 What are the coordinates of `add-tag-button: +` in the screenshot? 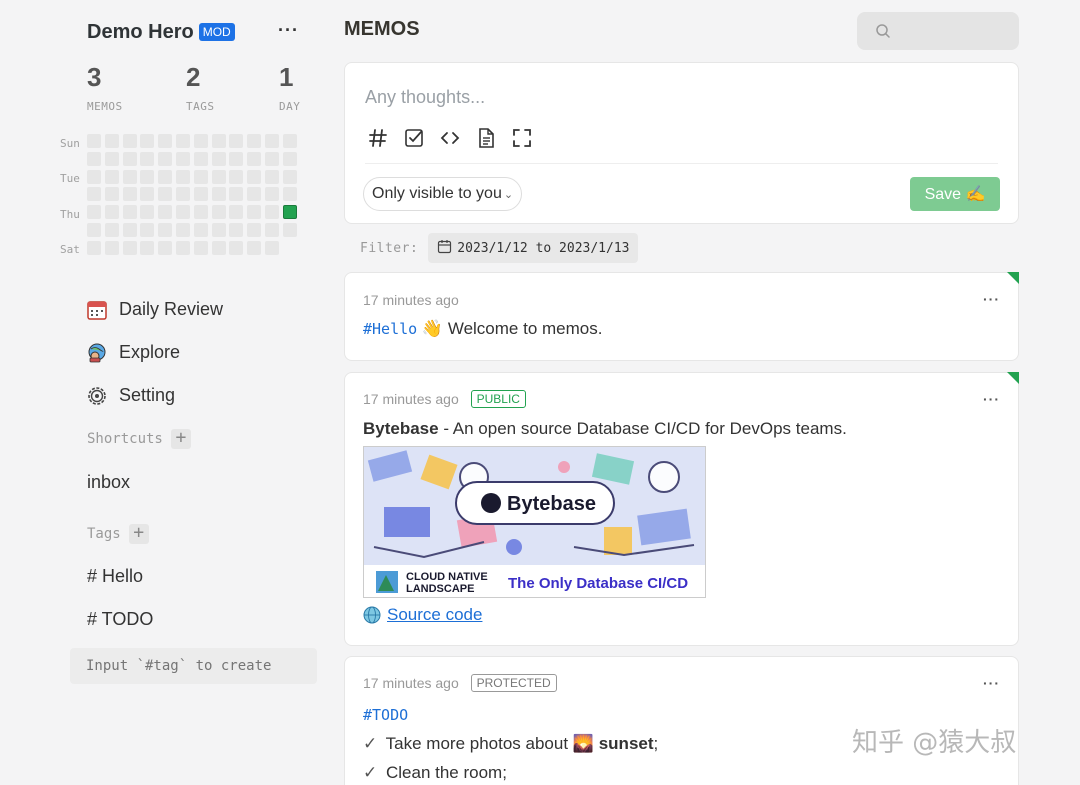 It's located at (138, 534).